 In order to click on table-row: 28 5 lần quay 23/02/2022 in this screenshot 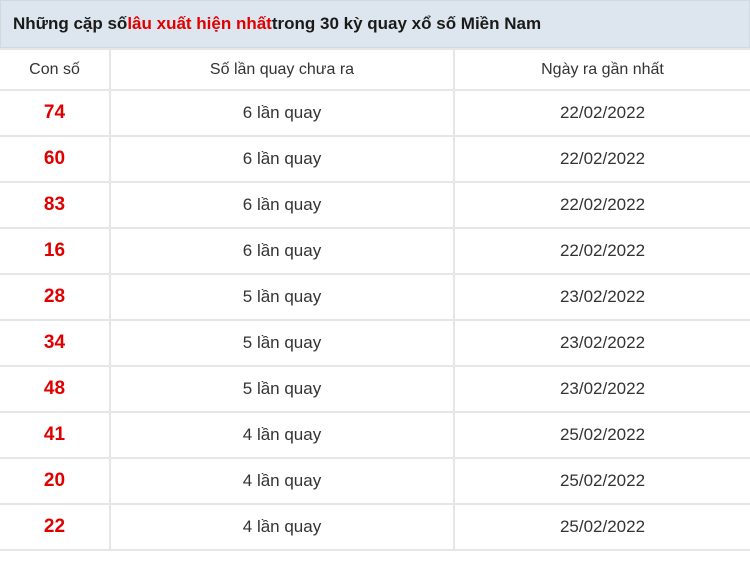, I will do `click(375, 297)`.